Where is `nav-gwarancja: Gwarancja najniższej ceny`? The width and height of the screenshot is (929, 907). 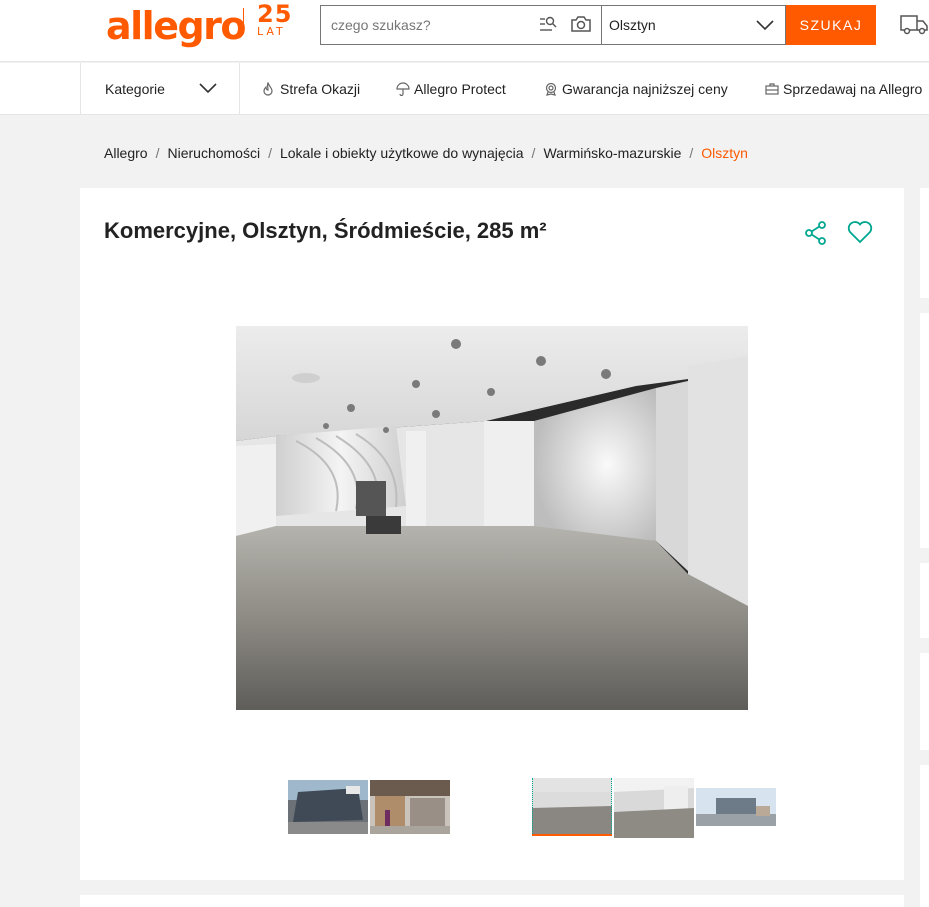
nav-gwarancja: Gwarancja najniższej ceny is located at coordinates (636, 89).